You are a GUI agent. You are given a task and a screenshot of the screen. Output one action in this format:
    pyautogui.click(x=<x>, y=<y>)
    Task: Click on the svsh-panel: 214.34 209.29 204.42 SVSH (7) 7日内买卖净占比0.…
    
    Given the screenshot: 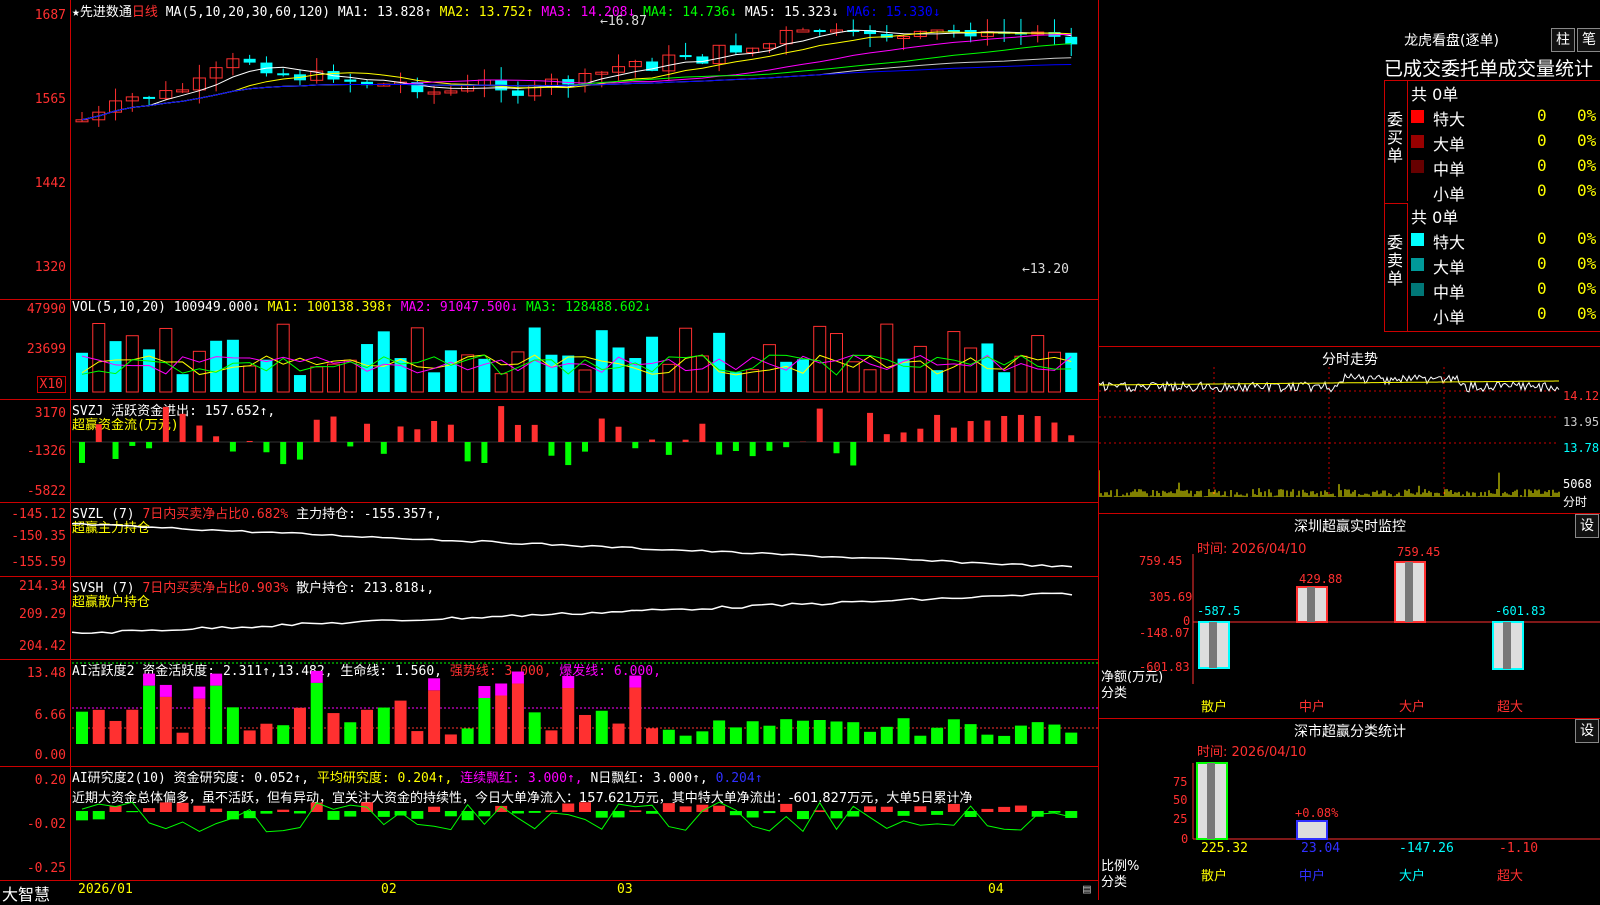 What is the action you would take?
    pyautogui.click(x=549, y=618)
    